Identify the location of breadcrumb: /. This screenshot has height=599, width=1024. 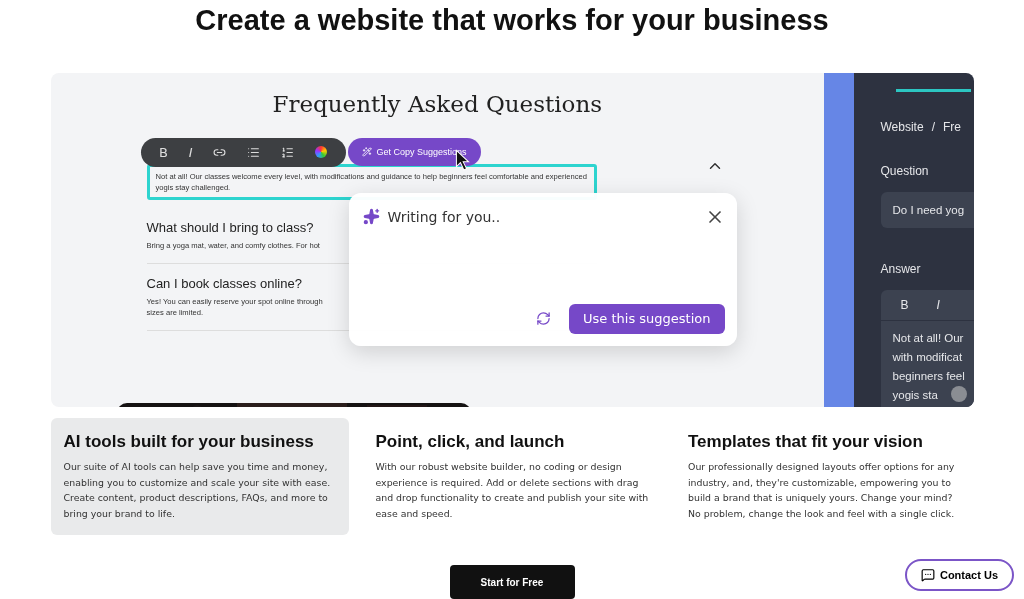
(933, 126).